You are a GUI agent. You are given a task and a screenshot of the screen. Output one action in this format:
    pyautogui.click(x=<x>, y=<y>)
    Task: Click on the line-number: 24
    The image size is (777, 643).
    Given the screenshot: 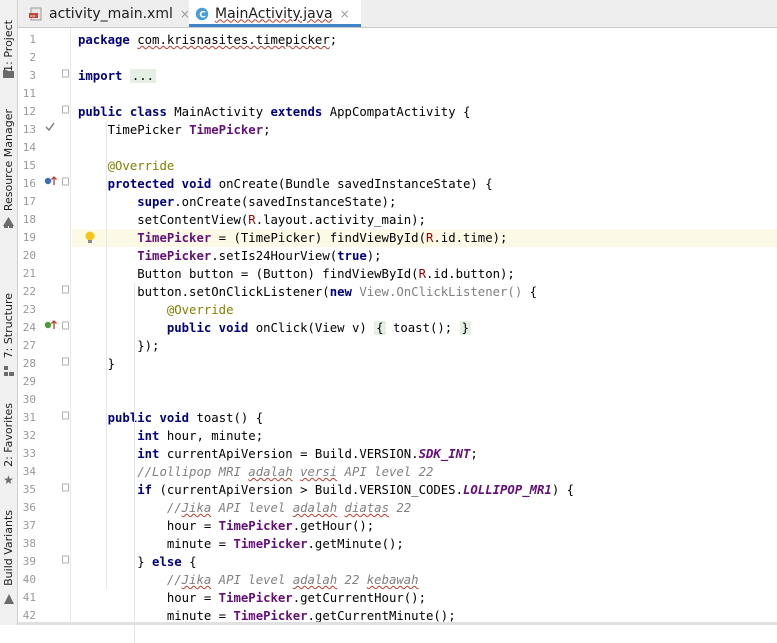 What is the action you would take?
    pyautogui.click(x=29, y=327)
    